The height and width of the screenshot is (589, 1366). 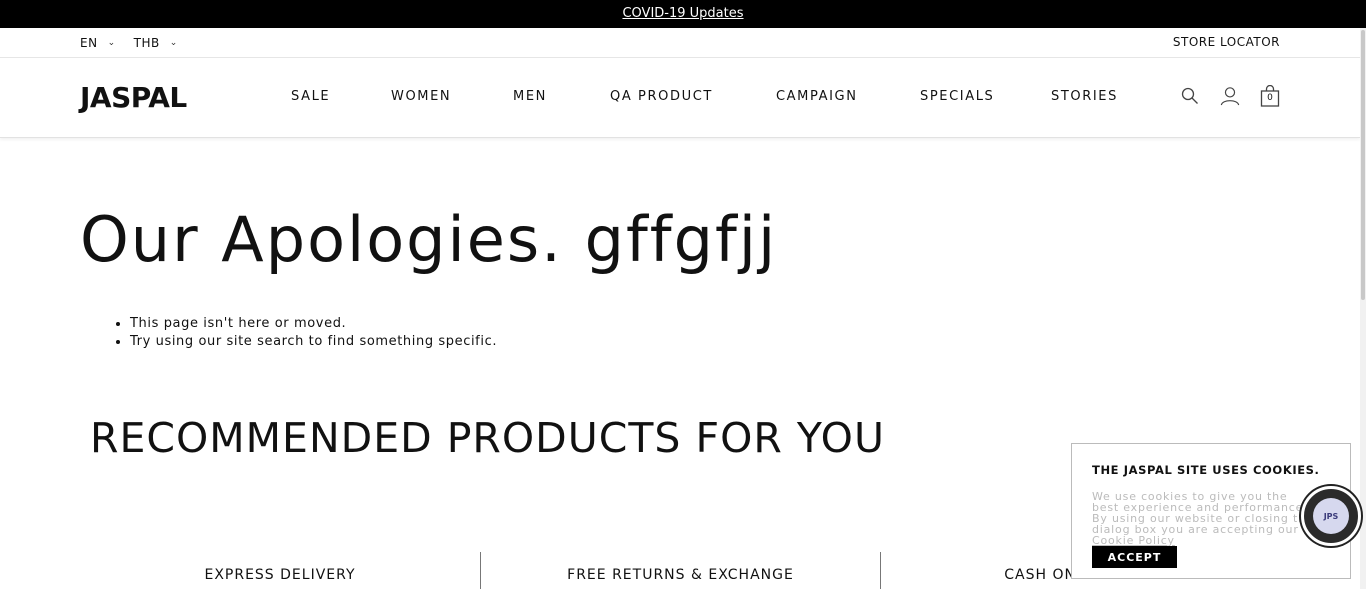 What do you see at coordinates (957, 96) in the screenshot?
I see `nav-specials: SPECIALS` at bounding box center [957, 96].